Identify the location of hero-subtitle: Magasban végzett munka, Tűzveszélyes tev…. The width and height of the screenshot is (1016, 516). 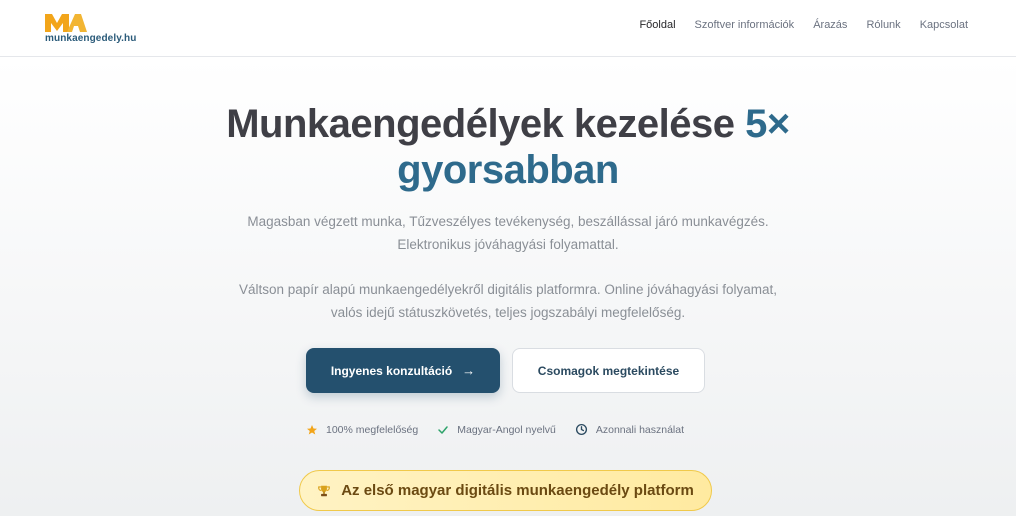
(508, 233).